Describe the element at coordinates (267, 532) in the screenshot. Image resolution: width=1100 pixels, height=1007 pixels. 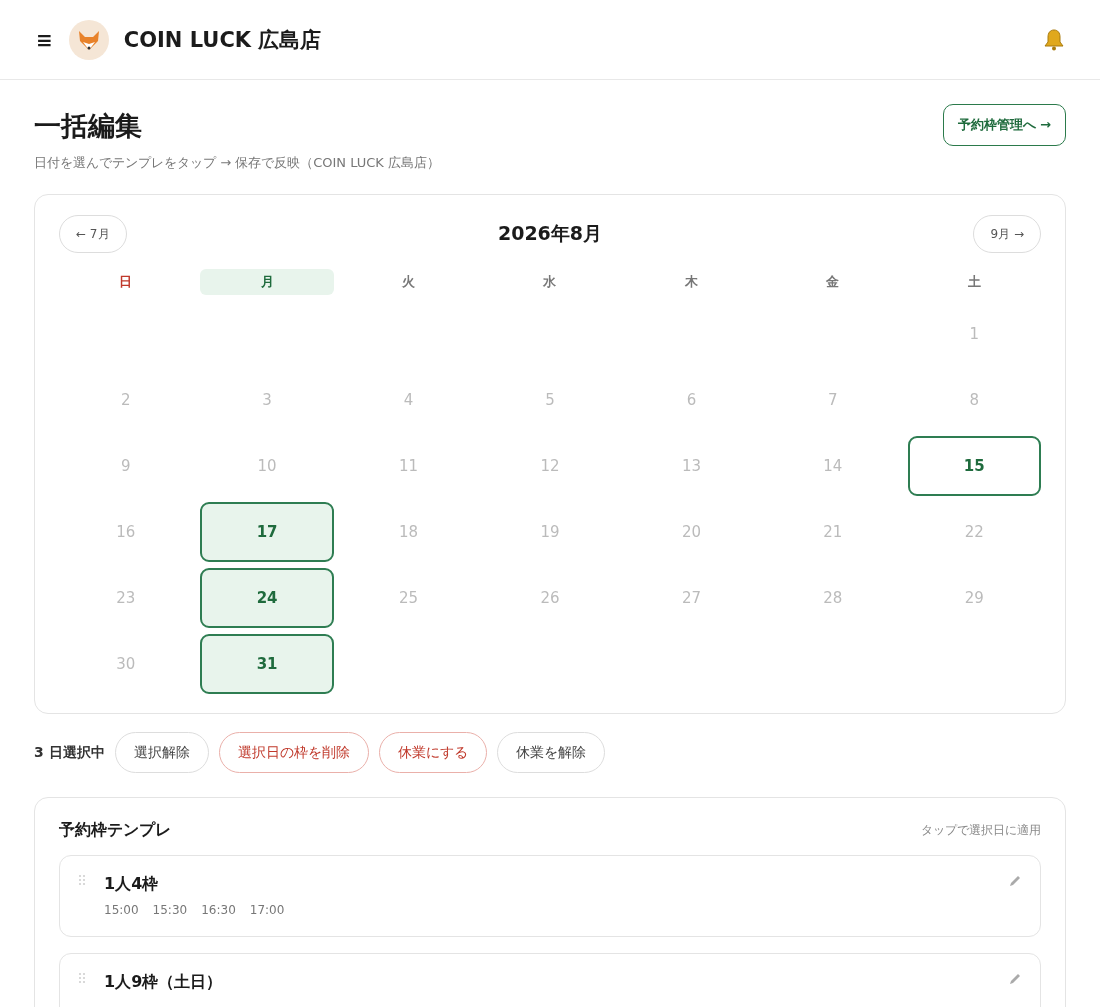
I see `calendar-day: 17` at that location.